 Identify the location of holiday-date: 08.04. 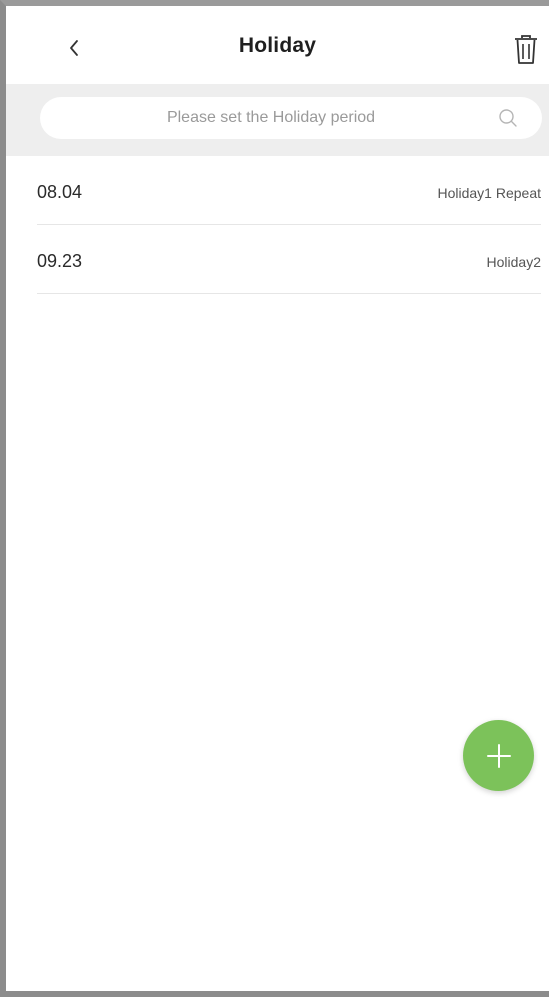
(60, 192).